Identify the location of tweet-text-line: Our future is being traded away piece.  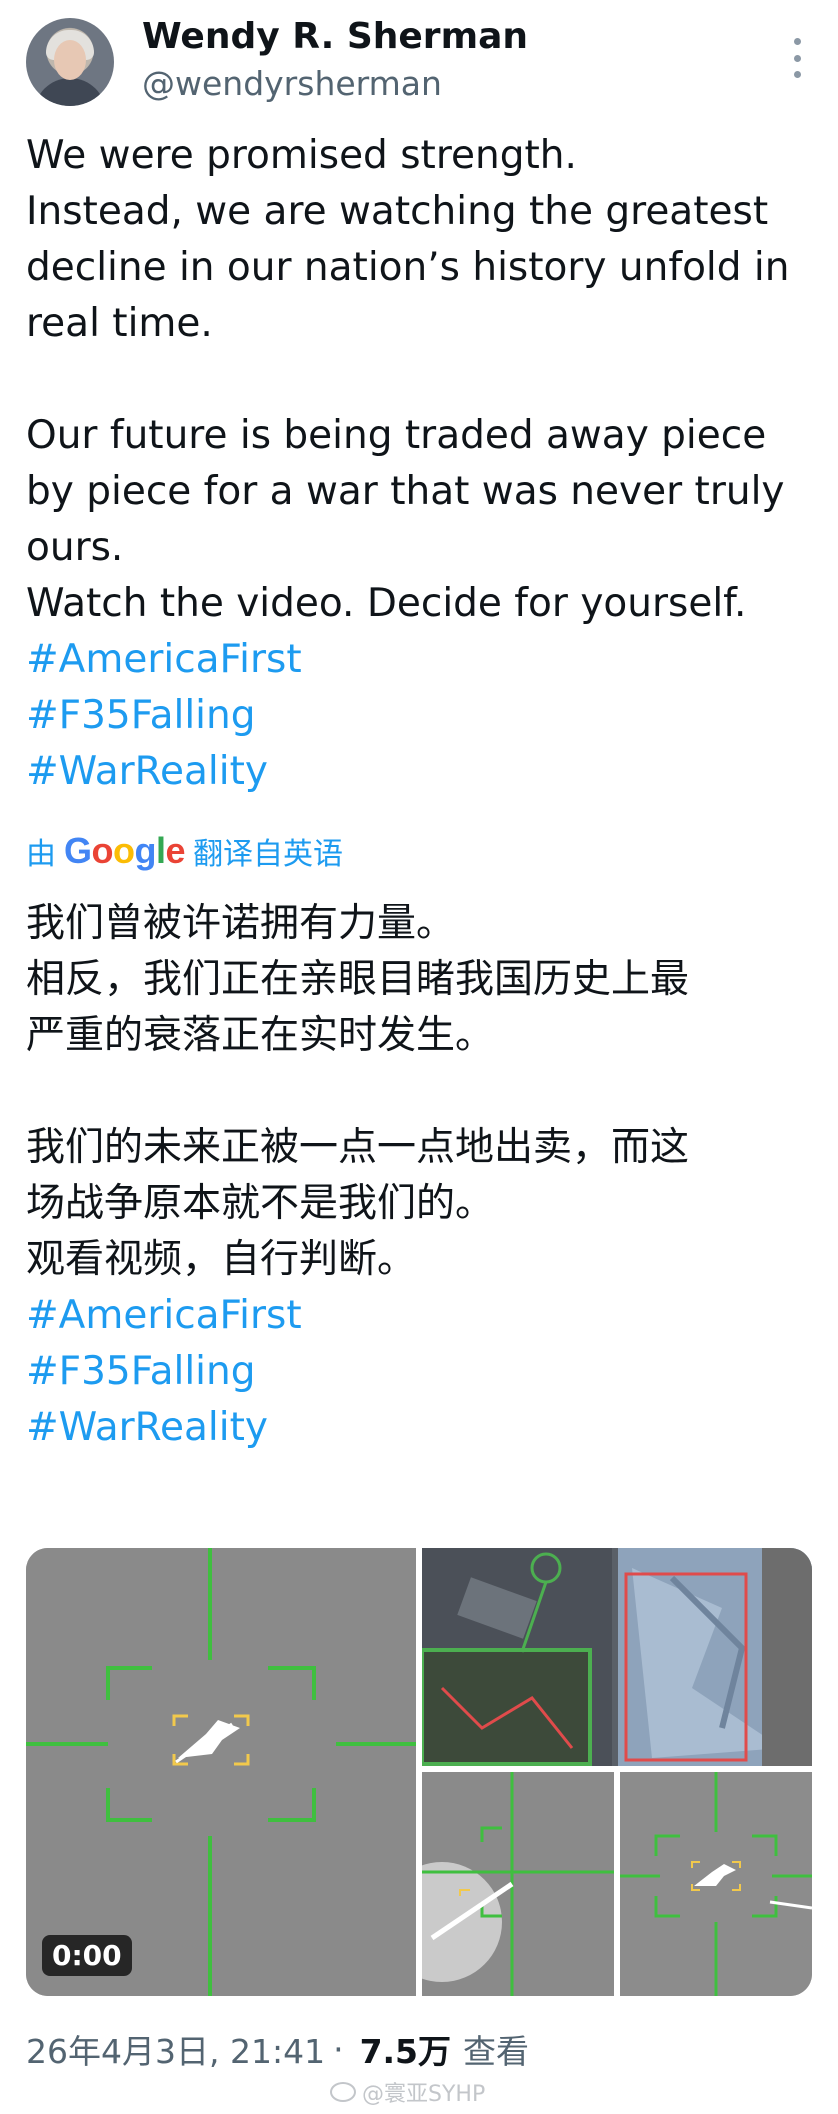
(396, 435).